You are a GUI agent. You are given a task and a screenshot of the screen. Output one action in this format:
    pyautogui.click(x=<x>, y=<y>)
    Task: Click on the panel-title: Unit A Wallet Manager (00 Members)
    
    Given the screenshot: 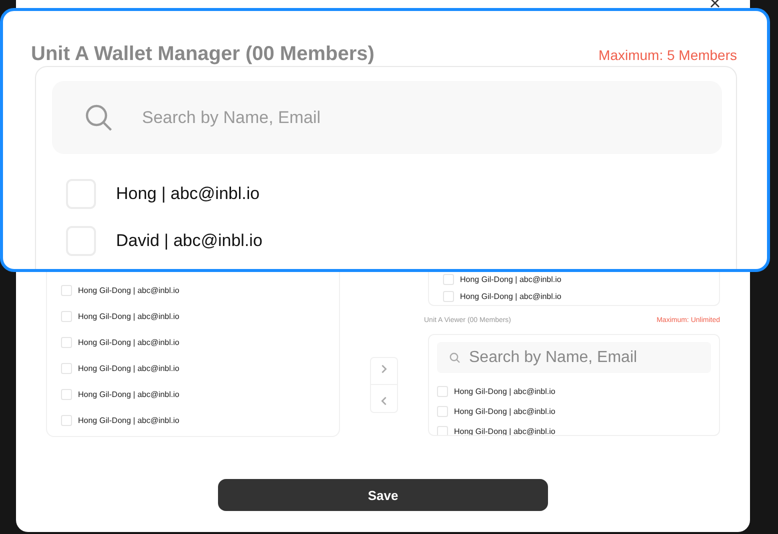 What is the action you would take?
    pyautogui.click(x=202, y=54)
    